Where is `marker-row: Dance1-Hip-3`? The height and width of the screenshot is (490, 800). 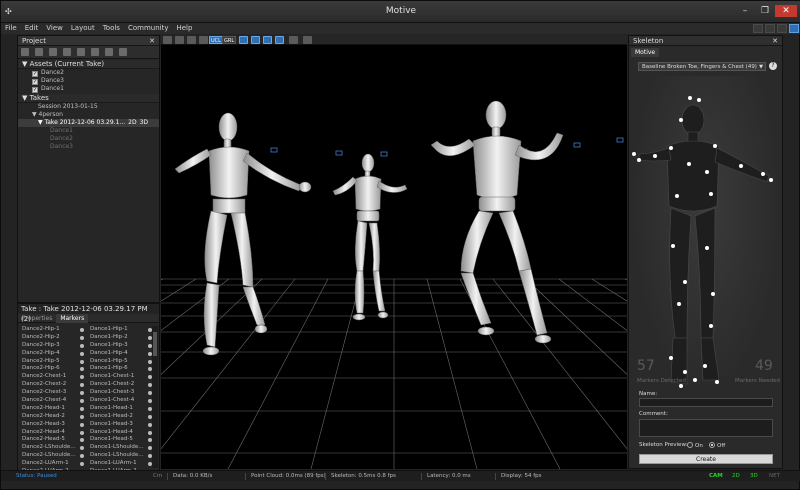 marker-row: Dance1-Hip-3 is located at coordinates (121, 346).